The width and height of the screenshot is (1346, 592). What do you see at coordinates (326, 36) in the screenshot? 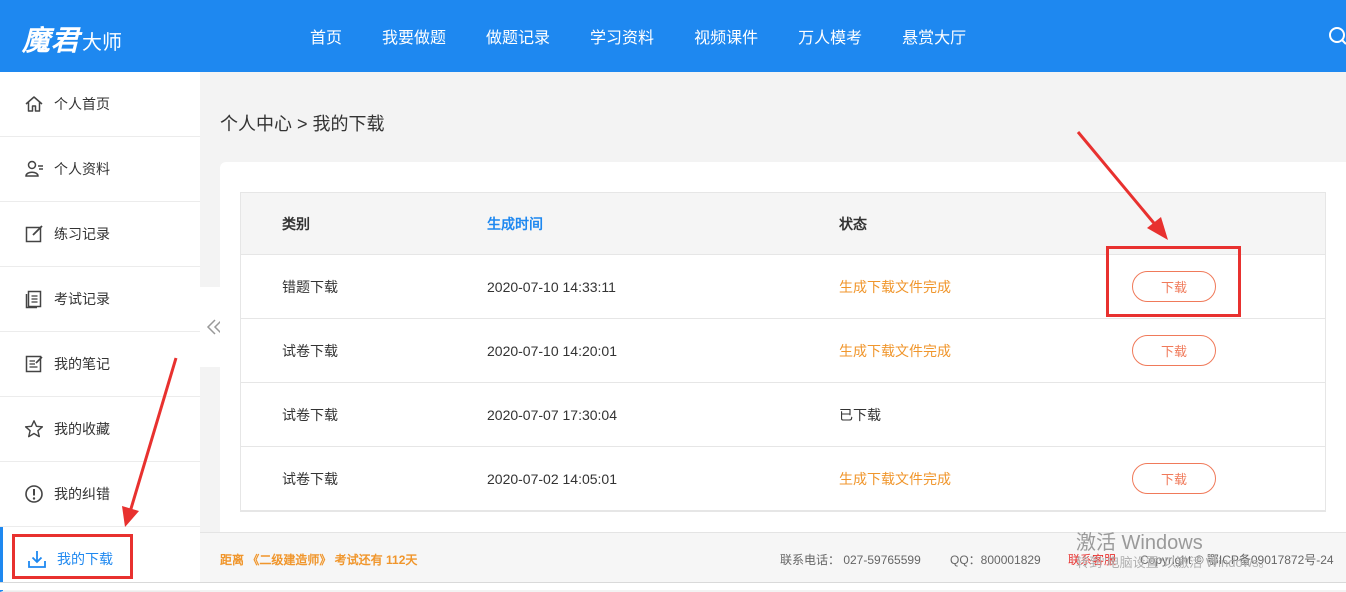
I see `nav-home: 首页` at bounding box center [326, 36].